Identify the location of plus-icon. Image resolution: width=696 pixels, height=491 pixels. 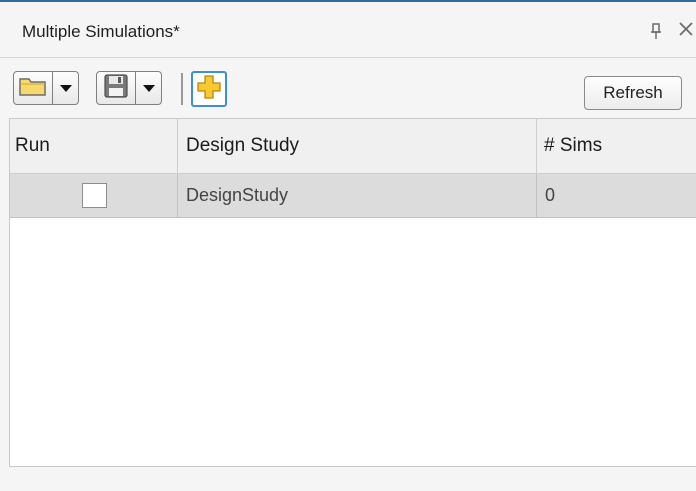
(209, 89).